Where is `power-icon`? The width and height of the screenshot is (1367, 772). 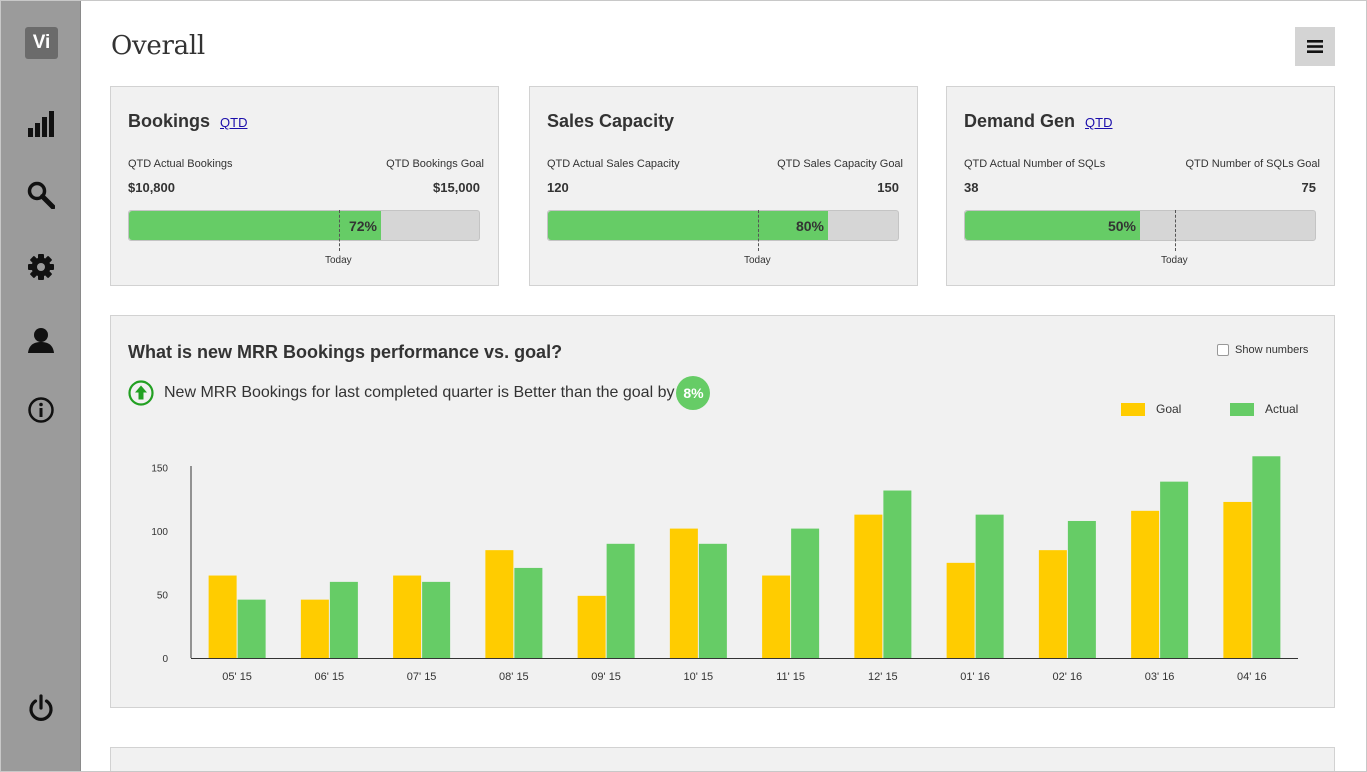 power-icon is located at coordinates (41, 708).